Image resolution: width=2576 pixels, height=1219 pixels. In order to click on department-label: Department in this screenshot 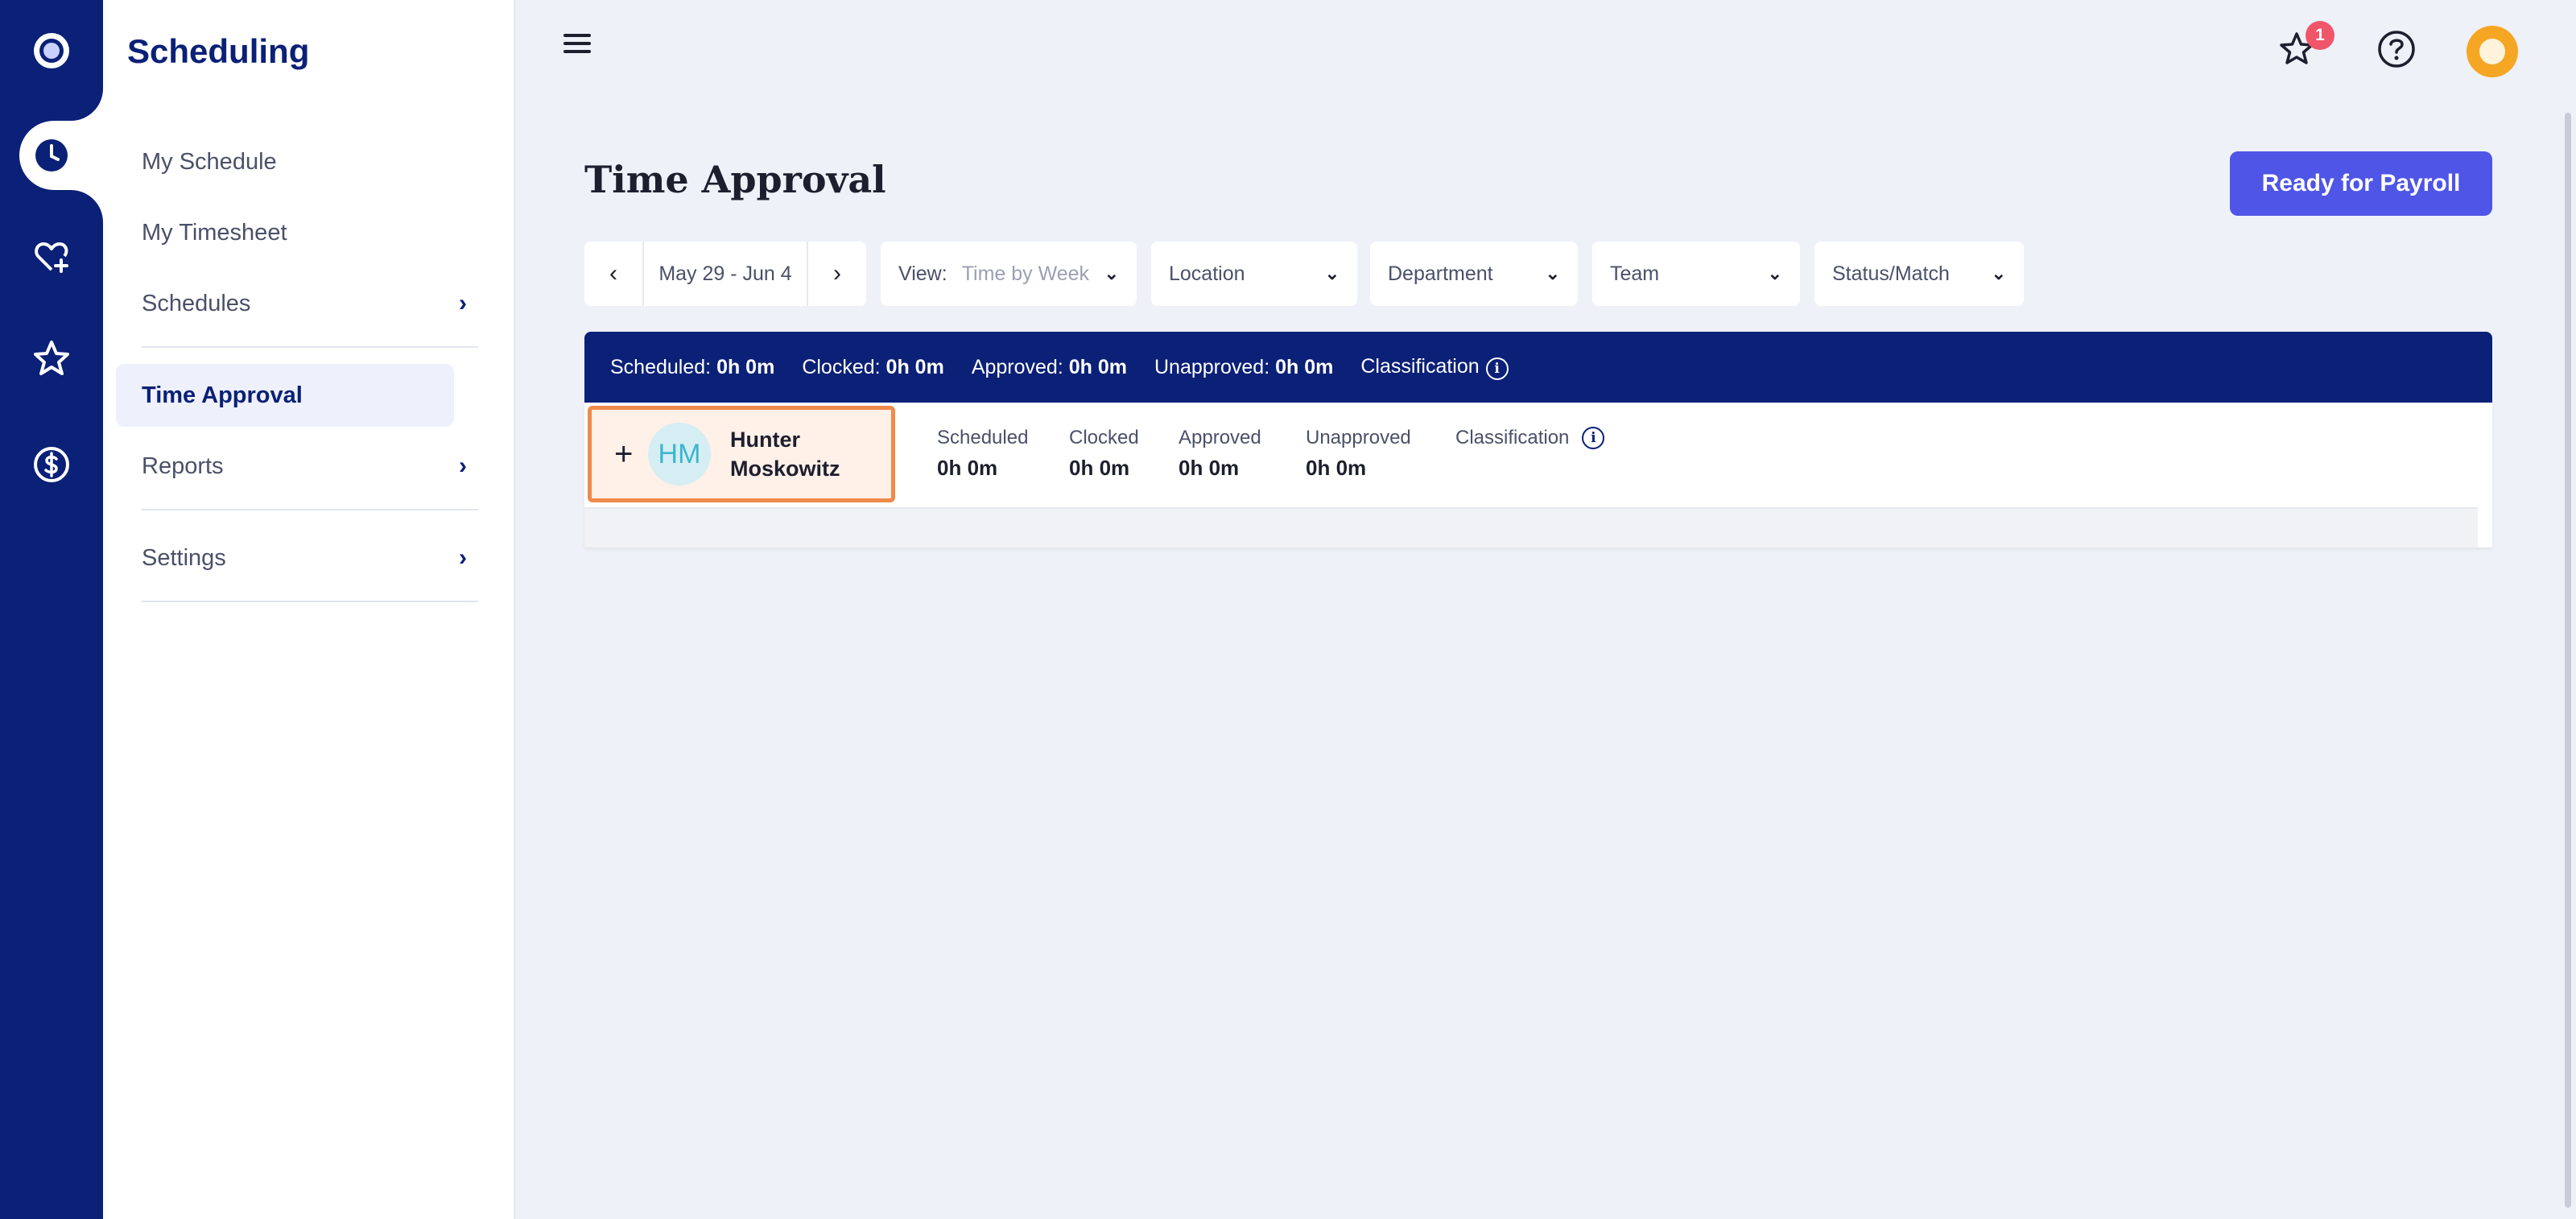, I will do `click(1440, 274)`.